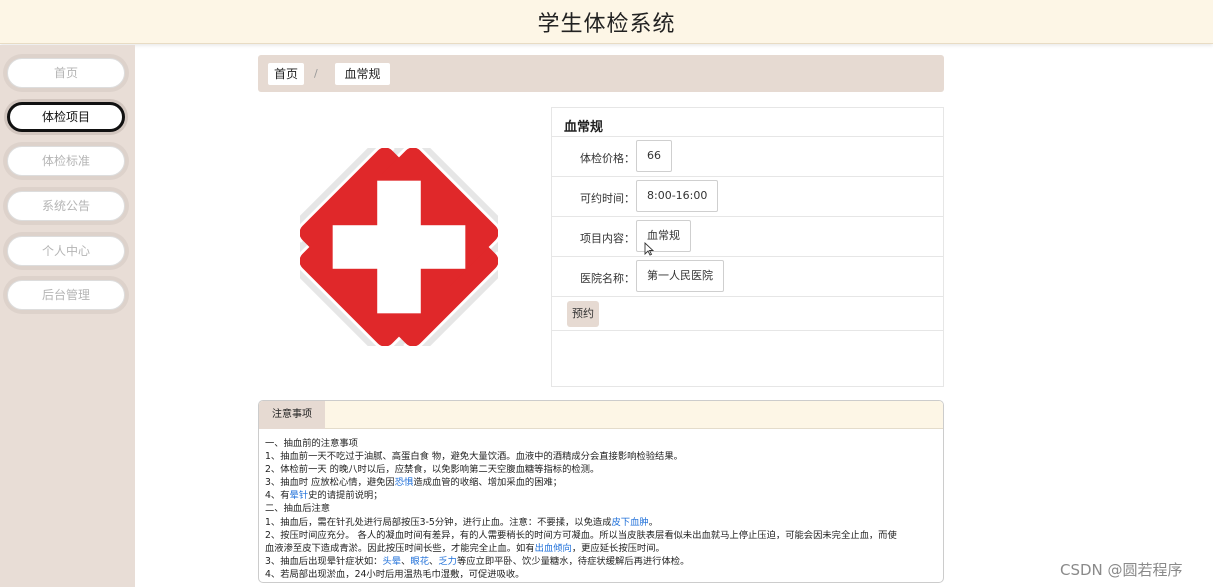 The width and height of the screenshot is (1213, 587). Describe the element at coordinates (298, 509) in the screenshot. I see `notice-text: 二、抽血后注意` at that location.